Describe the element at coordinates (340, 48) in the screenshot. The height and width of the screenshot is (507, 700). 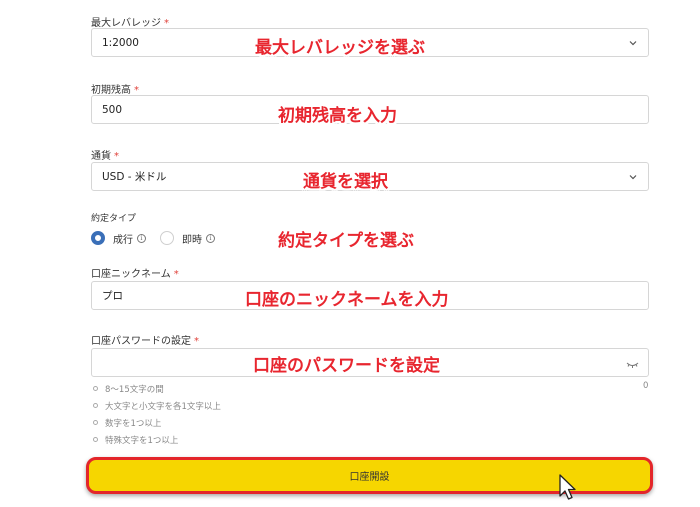
I see `annotation-leverage: 最大レバレッジを選ぶ` at that location.